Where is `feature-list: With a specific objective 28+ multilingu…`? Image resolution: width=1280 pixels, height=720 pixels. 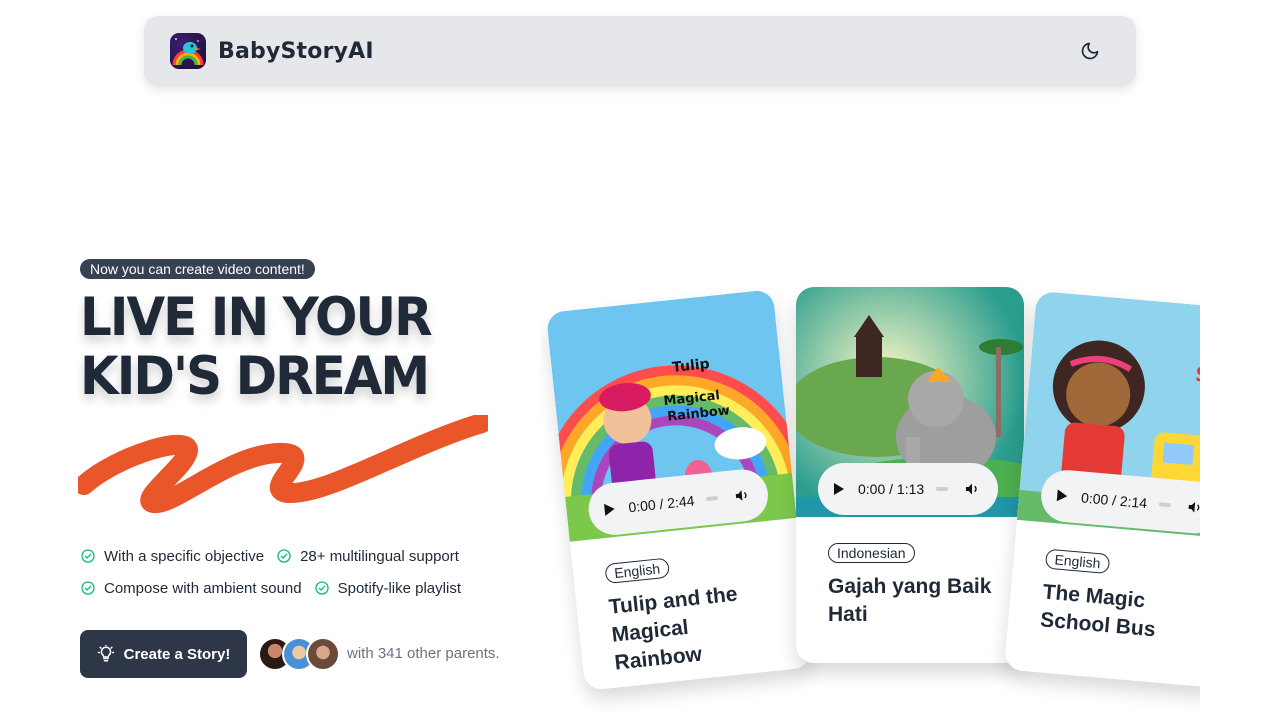 feature-list: With a specific objective 28+ multilingu… is located at coordinates (290, 577).